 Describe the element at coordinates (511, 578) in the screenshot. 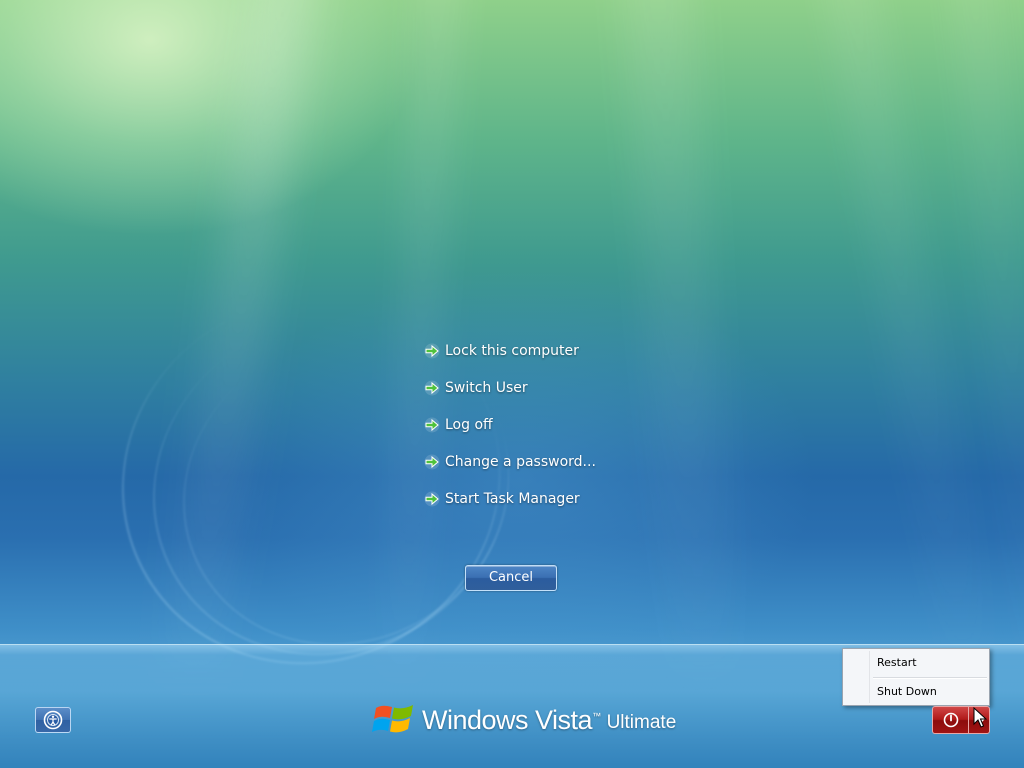

I see `cancel-button: Cancel` at that location.